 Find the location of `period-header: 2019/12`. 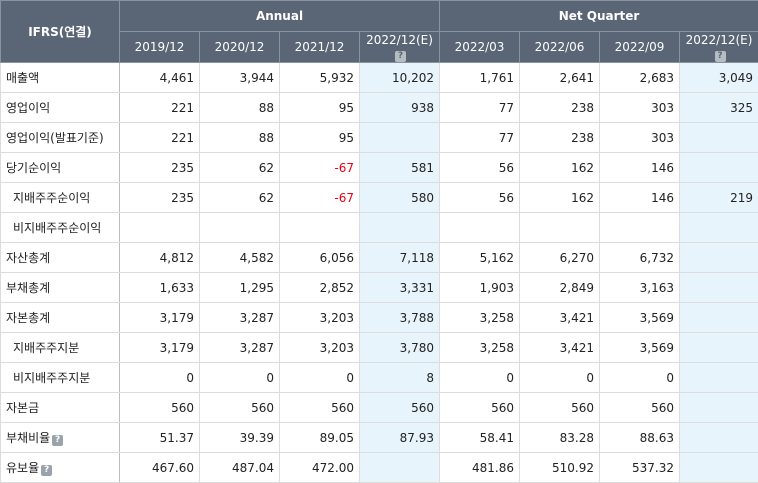

period-header: 2019/12 is located at coordinates (160, 47).